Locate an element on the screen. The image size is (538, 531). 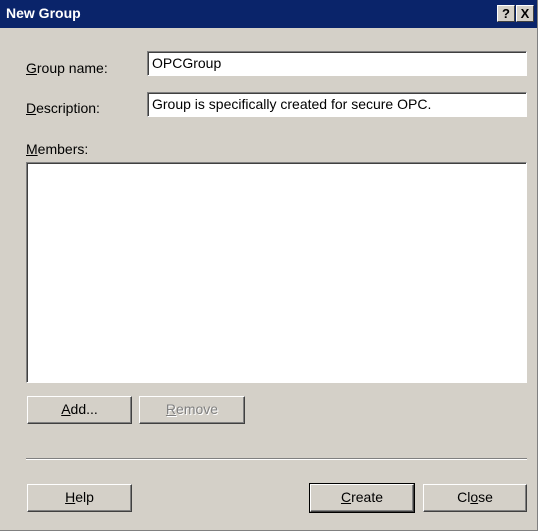
close-icon: X is located at coordinates (525, 13).